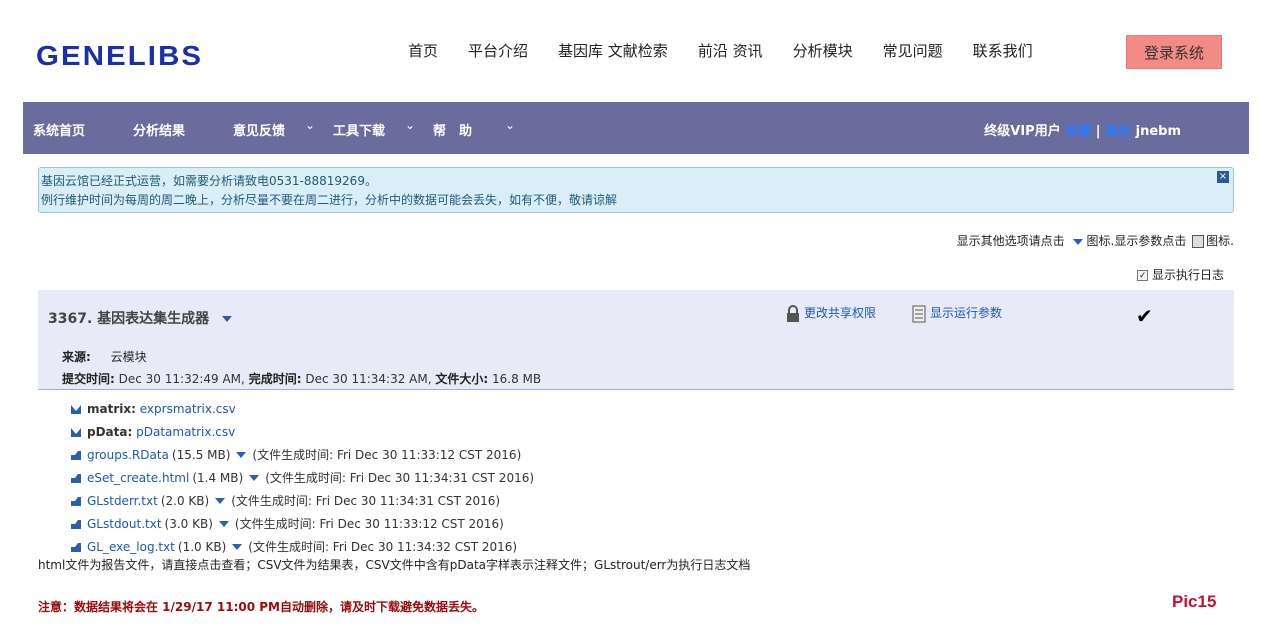 The width and height of the screenshot is (1280, 632). What do you see at coordinates (1174, 52) in the screenshot?
I see `login-button: 登录系统` at bounding box center [1174, 52].